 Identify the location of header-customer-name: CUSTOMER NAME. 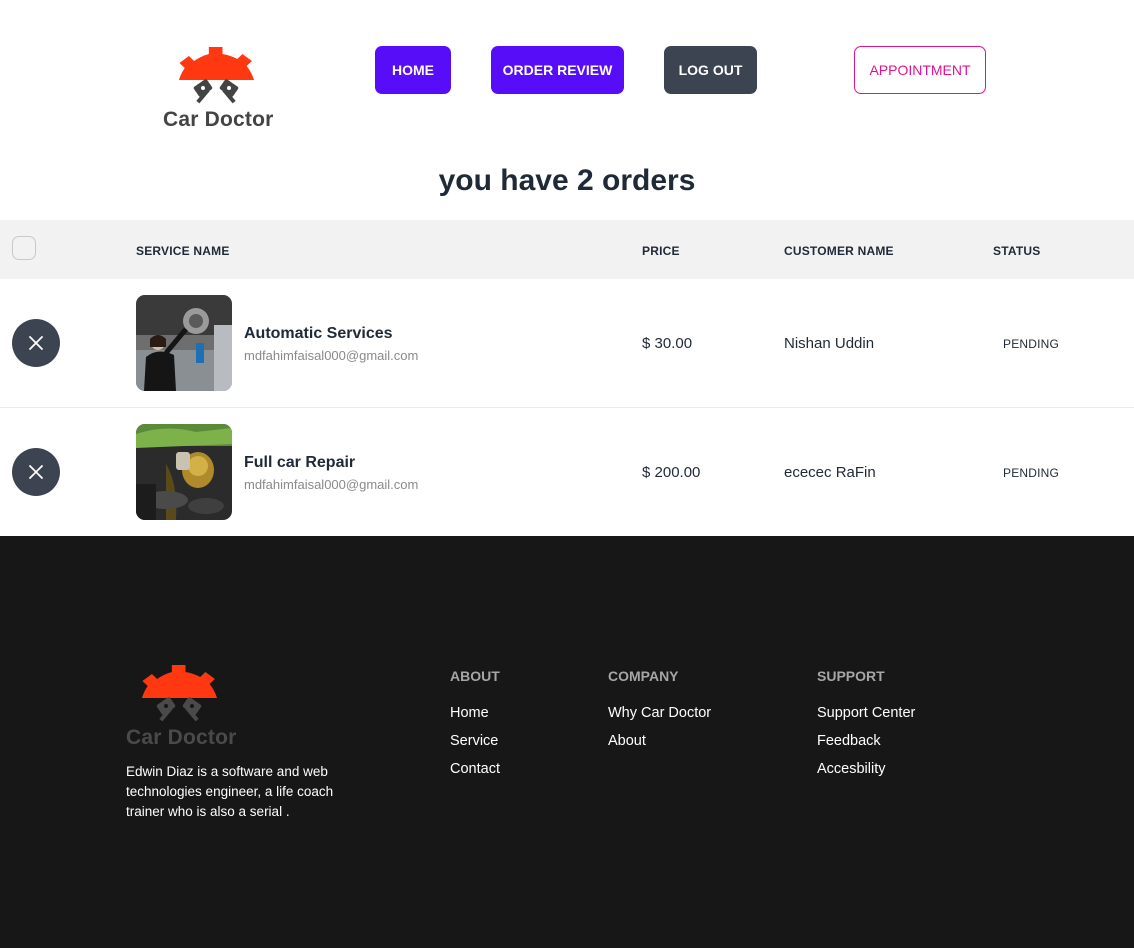
(839, 251).